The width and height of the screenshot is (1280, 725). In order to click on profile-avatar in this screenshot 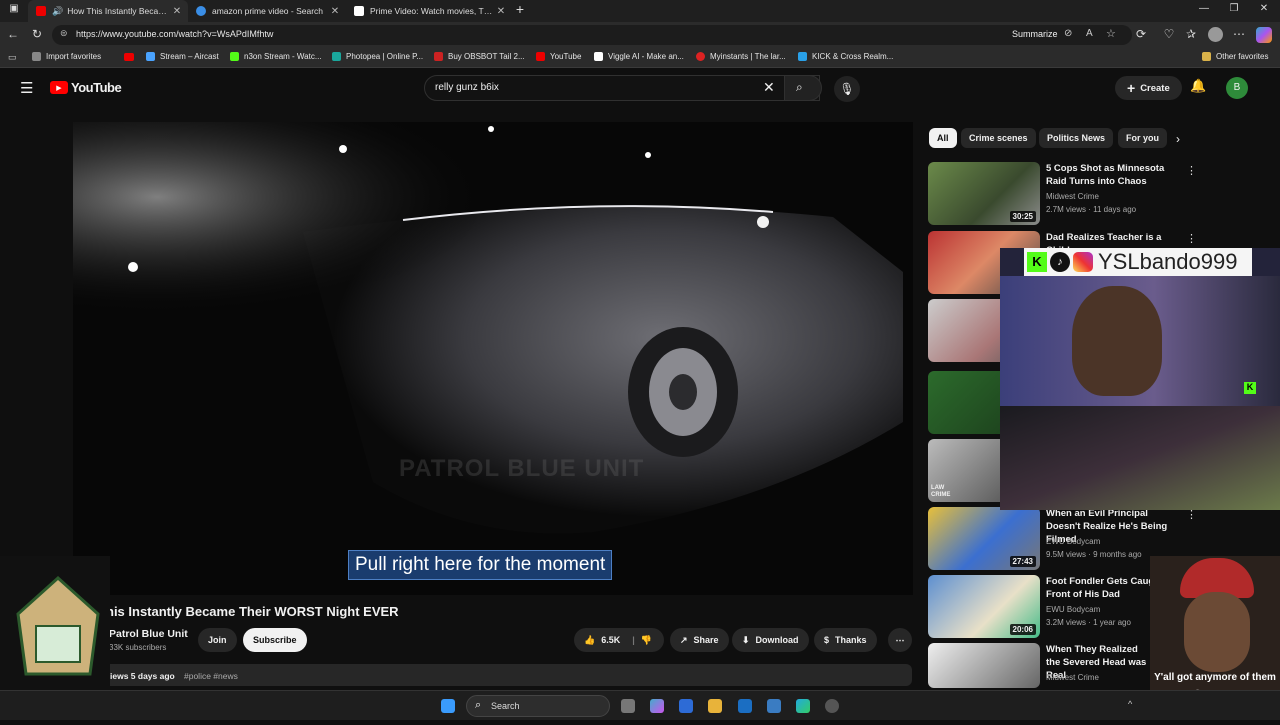, I will do `click(1215, 34)`.